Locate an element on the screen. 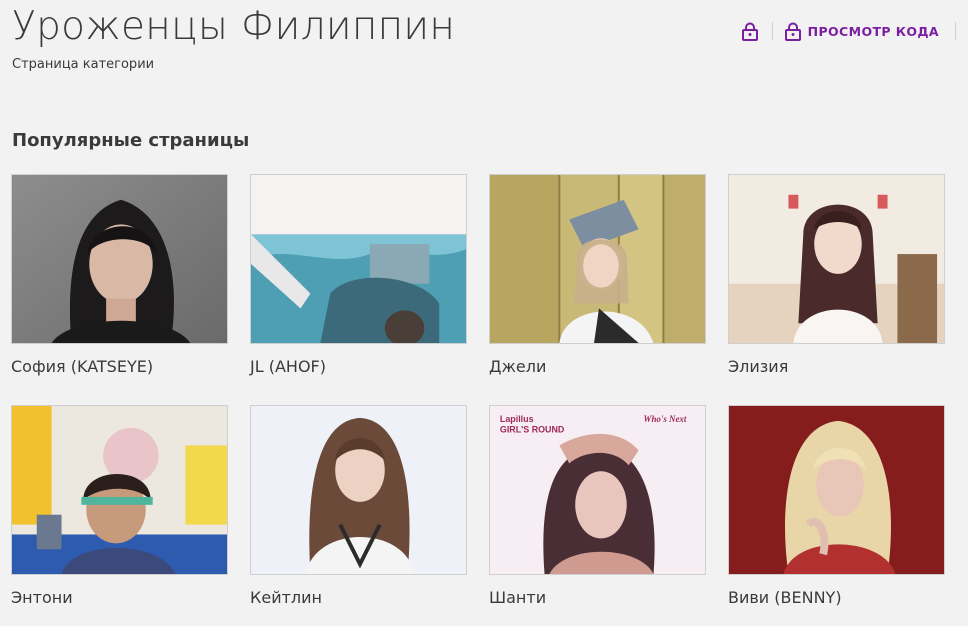  image-text: GIRL'S ROUND is located at coordinates (532, 430).